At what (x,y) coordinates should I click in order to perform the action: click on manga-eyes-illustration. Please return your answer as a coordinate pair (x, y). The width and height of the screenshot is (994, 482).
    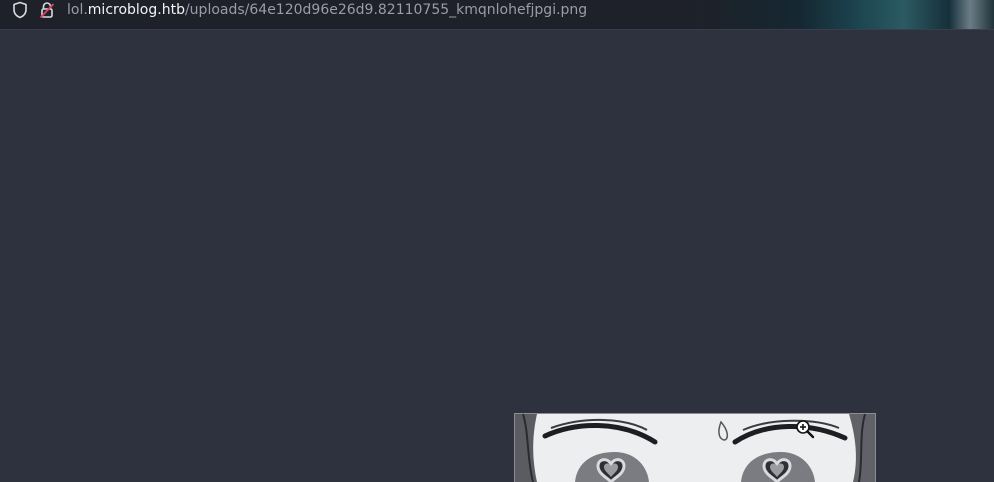
    Looking at the image, I should click on (695, 448).